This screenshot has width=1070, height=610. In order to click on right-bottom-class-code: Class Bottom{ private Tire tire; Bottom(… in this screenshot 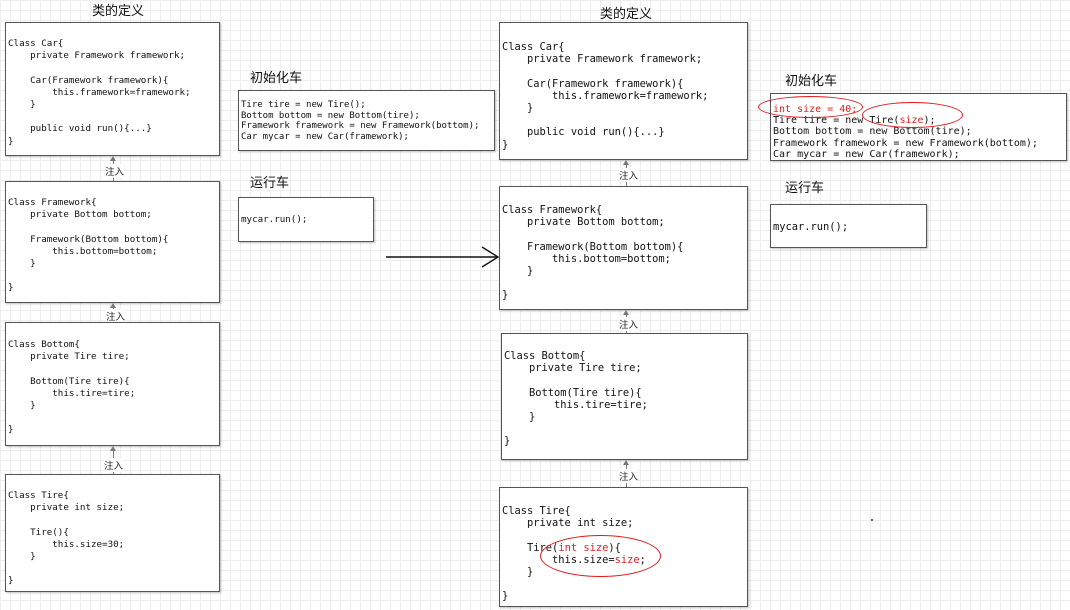, I will do `click(576, 399)`.